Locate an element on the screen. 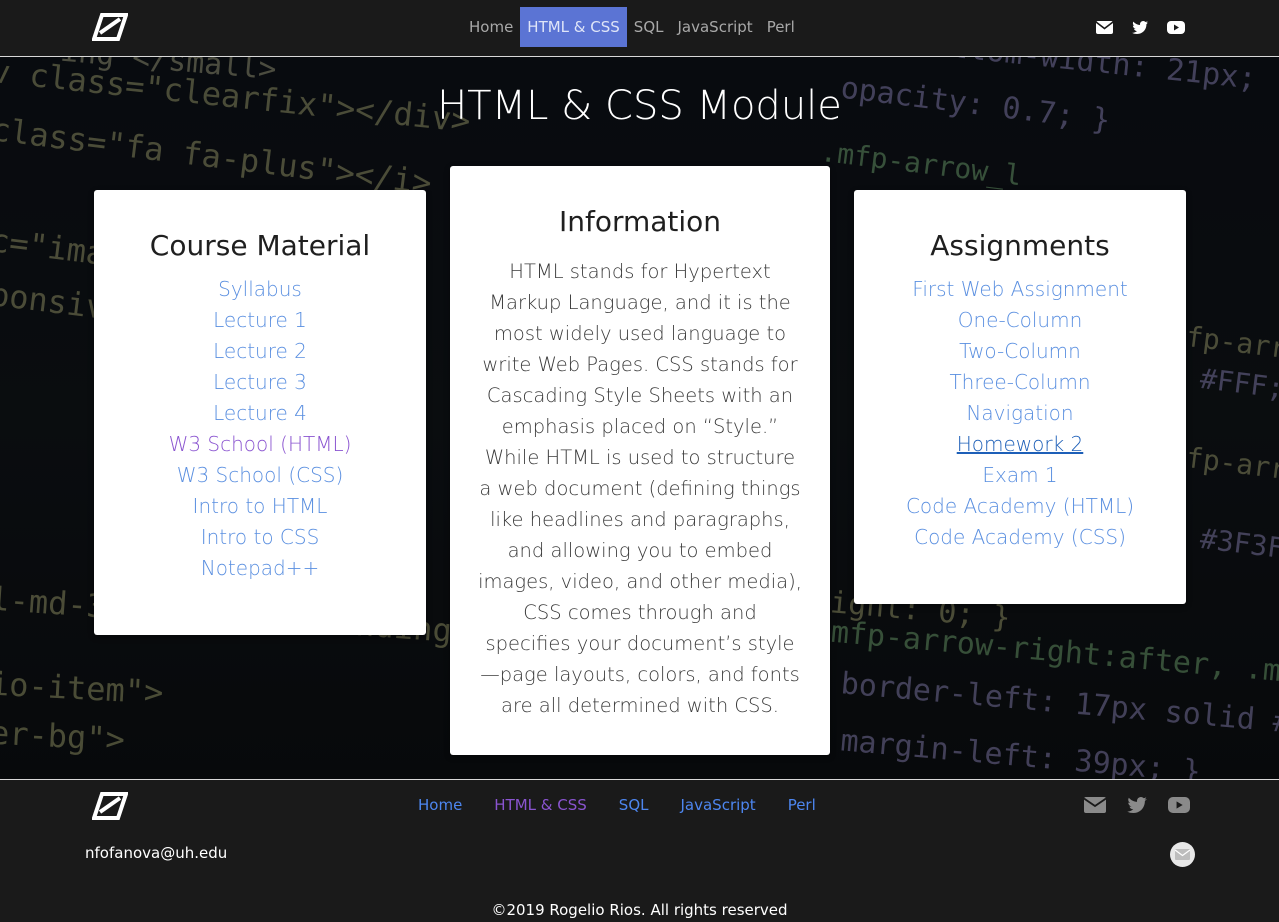 Image resolution: width=1279 pixels, height=922 pixels. link-homework-2: Homework 2 is located at coordinates (1020, 444).